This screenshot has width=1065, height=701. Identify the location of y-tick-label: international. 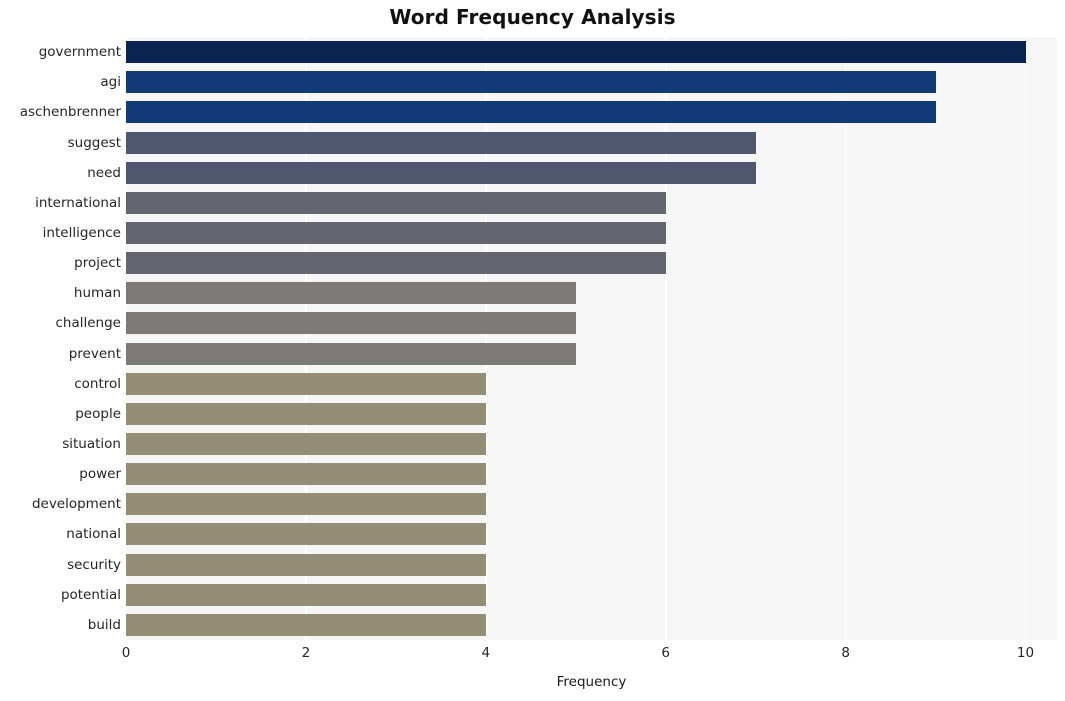
(78, 202).